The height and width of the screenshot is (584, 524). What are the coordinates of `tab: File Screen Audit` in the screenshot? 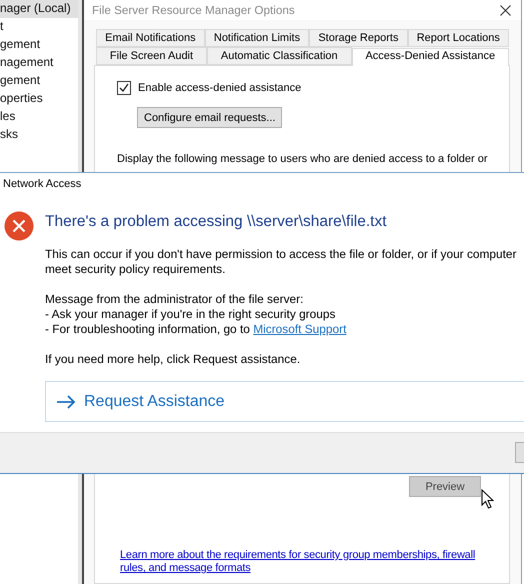 It's located at (151, 56).